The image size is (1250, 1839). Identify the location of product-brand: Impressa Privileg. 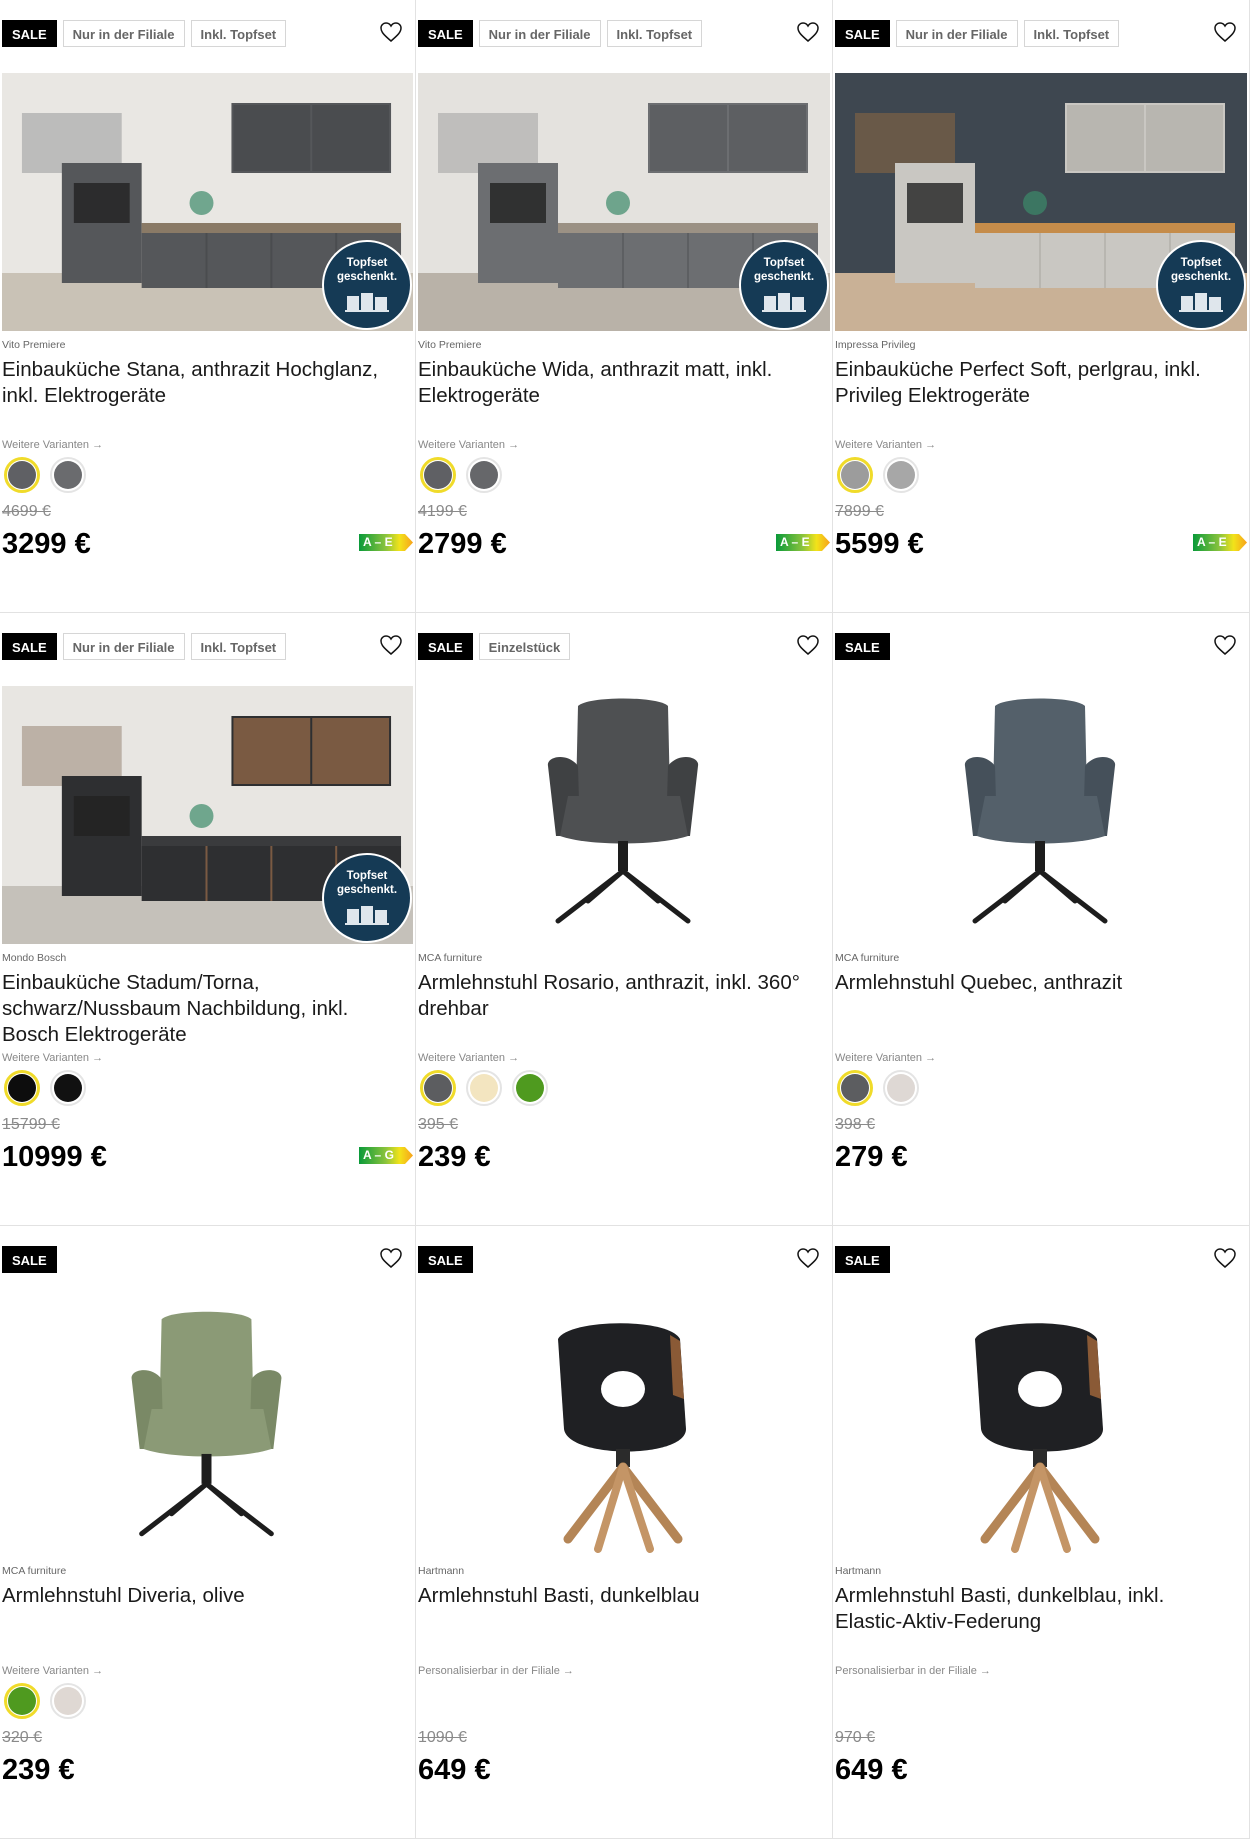
(875, 345).